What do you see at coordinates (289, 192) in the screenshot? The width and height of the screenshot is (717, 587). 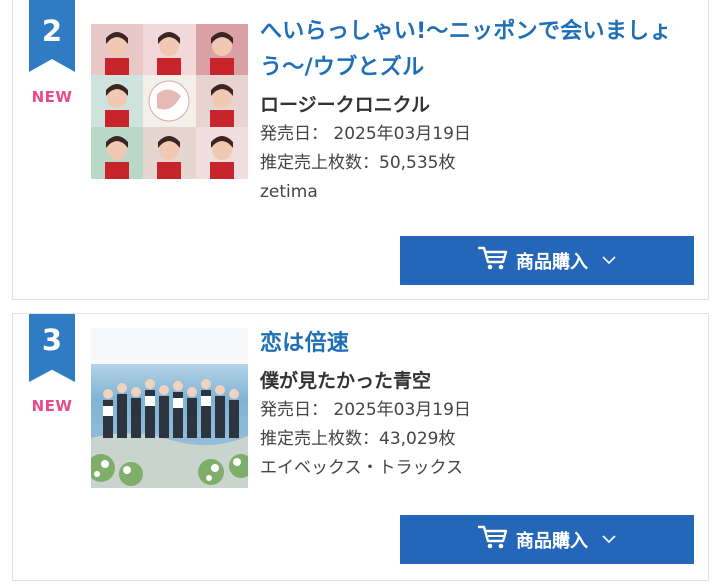 I see `record-label: zetima` at bounding box center [289, 192].